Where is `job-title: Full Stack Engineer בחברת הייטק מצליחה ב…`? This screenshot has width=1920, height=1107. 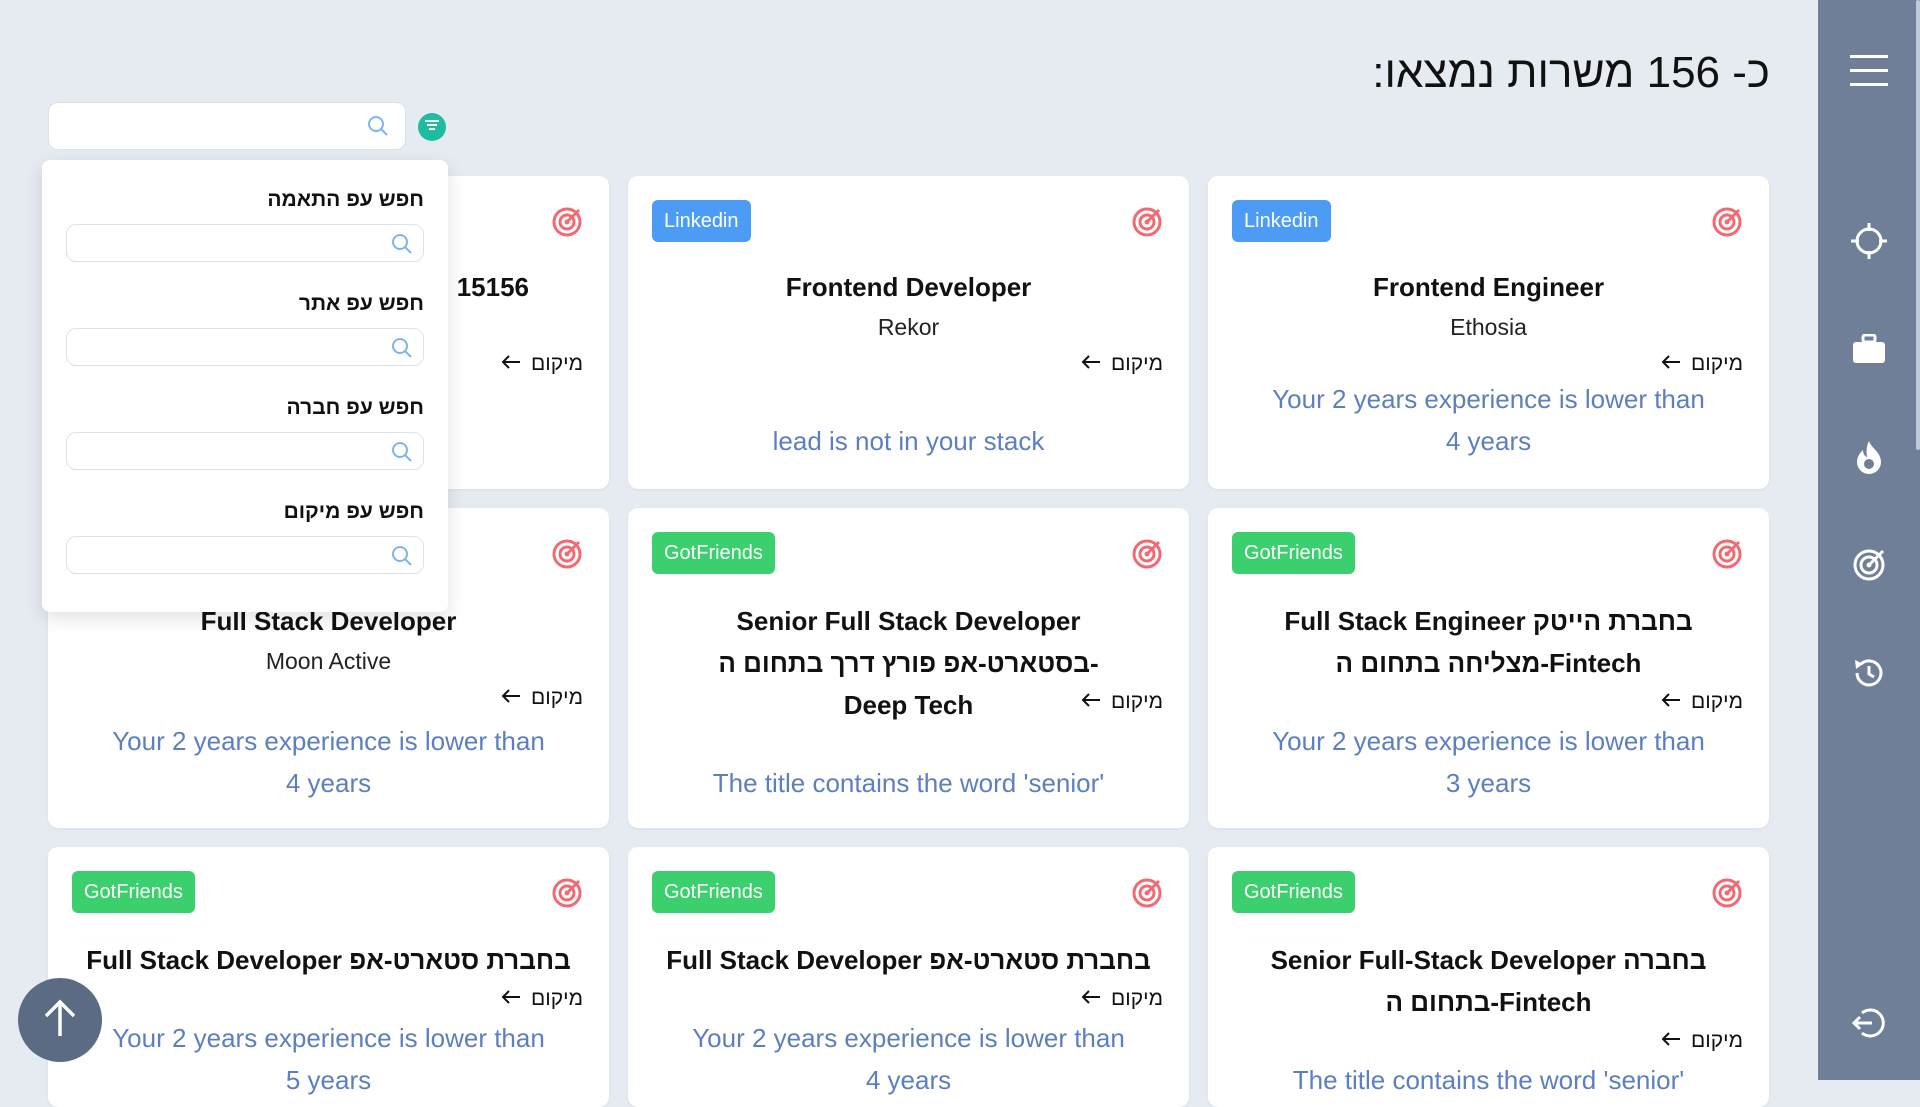 job-title: Full Stack Engineer בחברת הייטק מצליחה ב… is located at coordinates (1488, 642).